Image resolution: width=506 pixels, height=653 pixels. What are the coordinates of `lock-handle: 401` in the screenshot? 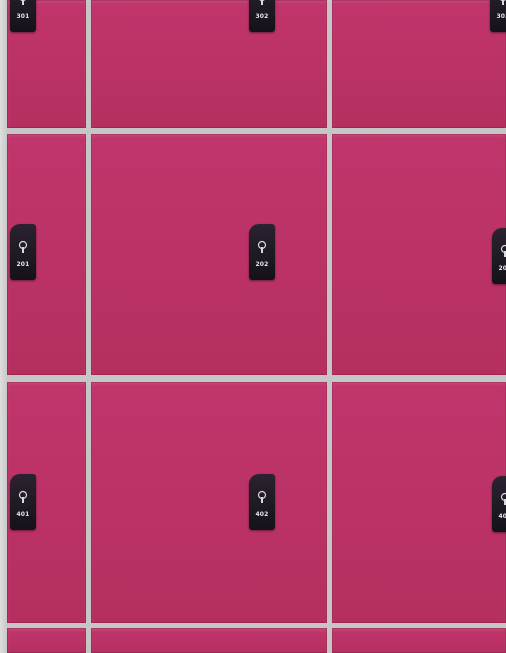 It's located at (23, 502).